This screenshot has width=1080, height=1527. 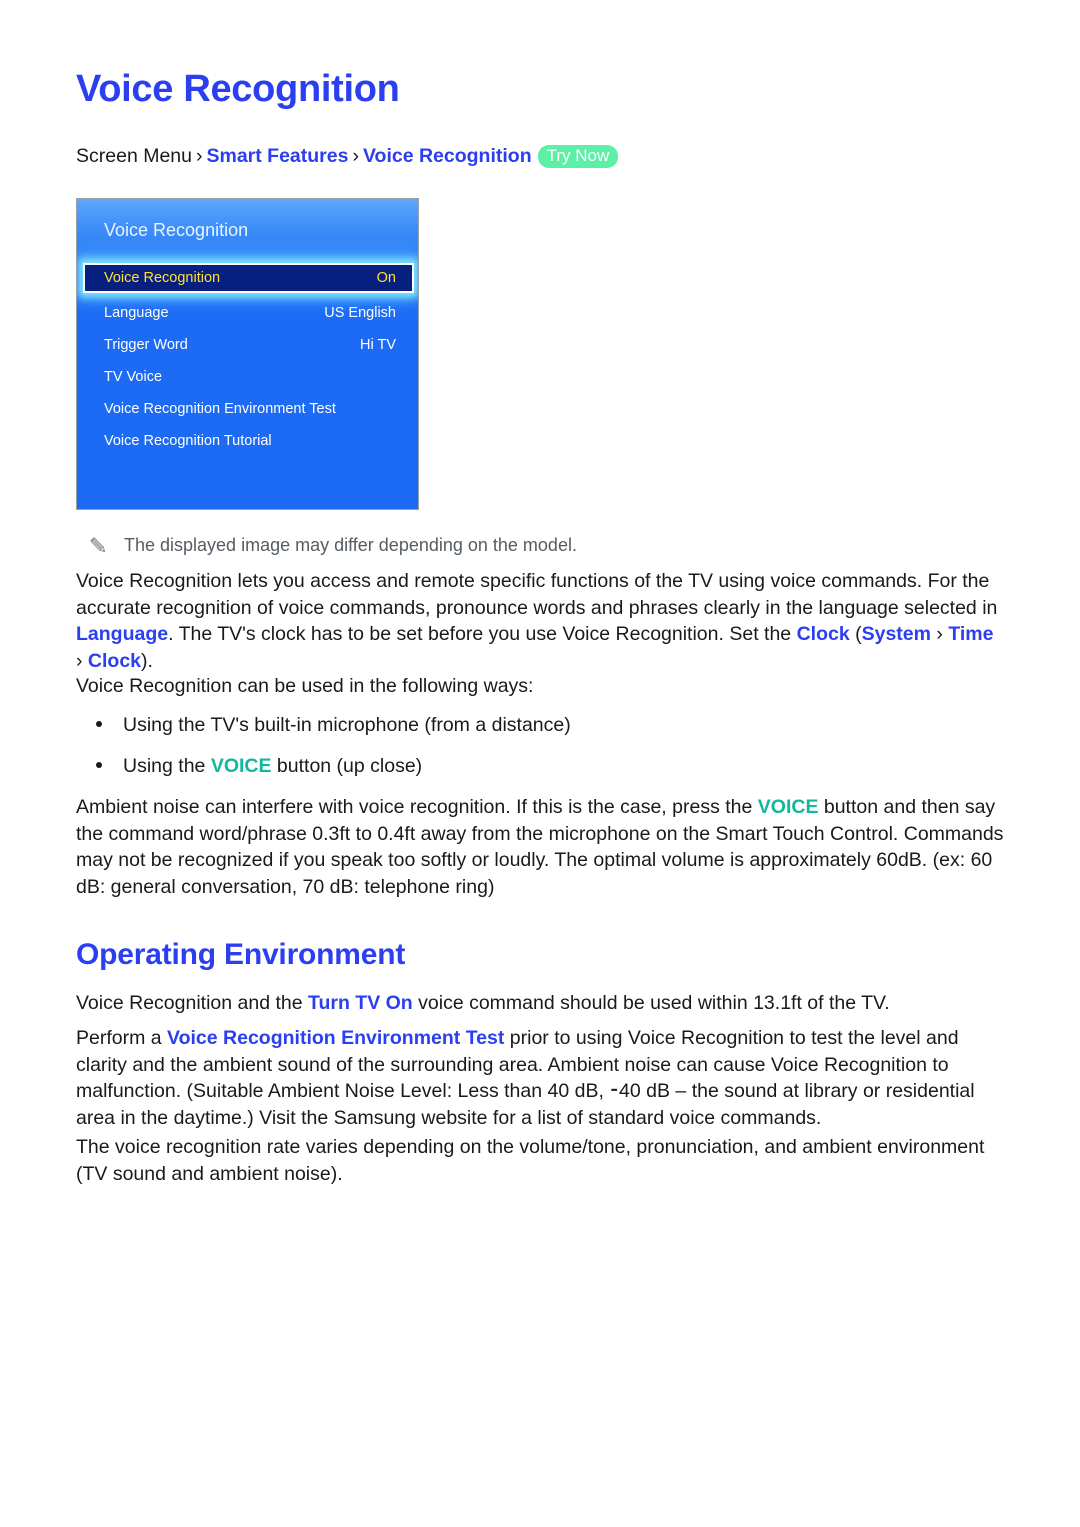 I want to click on intro-text-3: (, so click(x=855, y=634).